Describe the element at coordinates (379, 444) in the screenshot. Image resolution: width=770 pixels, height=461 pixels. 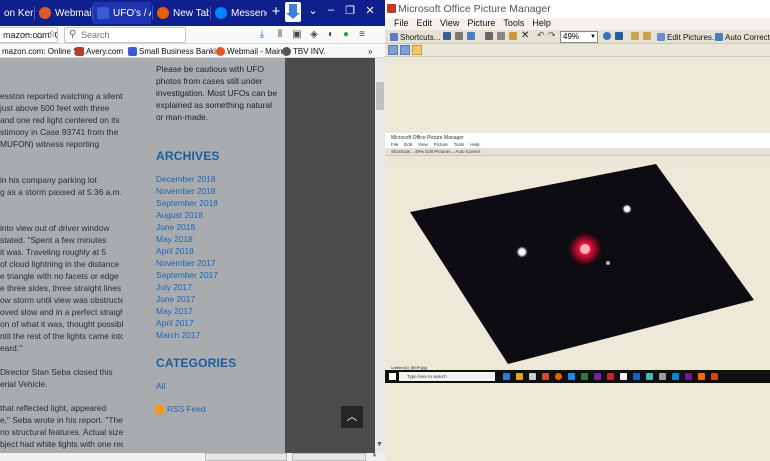
I see `scroll-down-icon: ▼` at that location.